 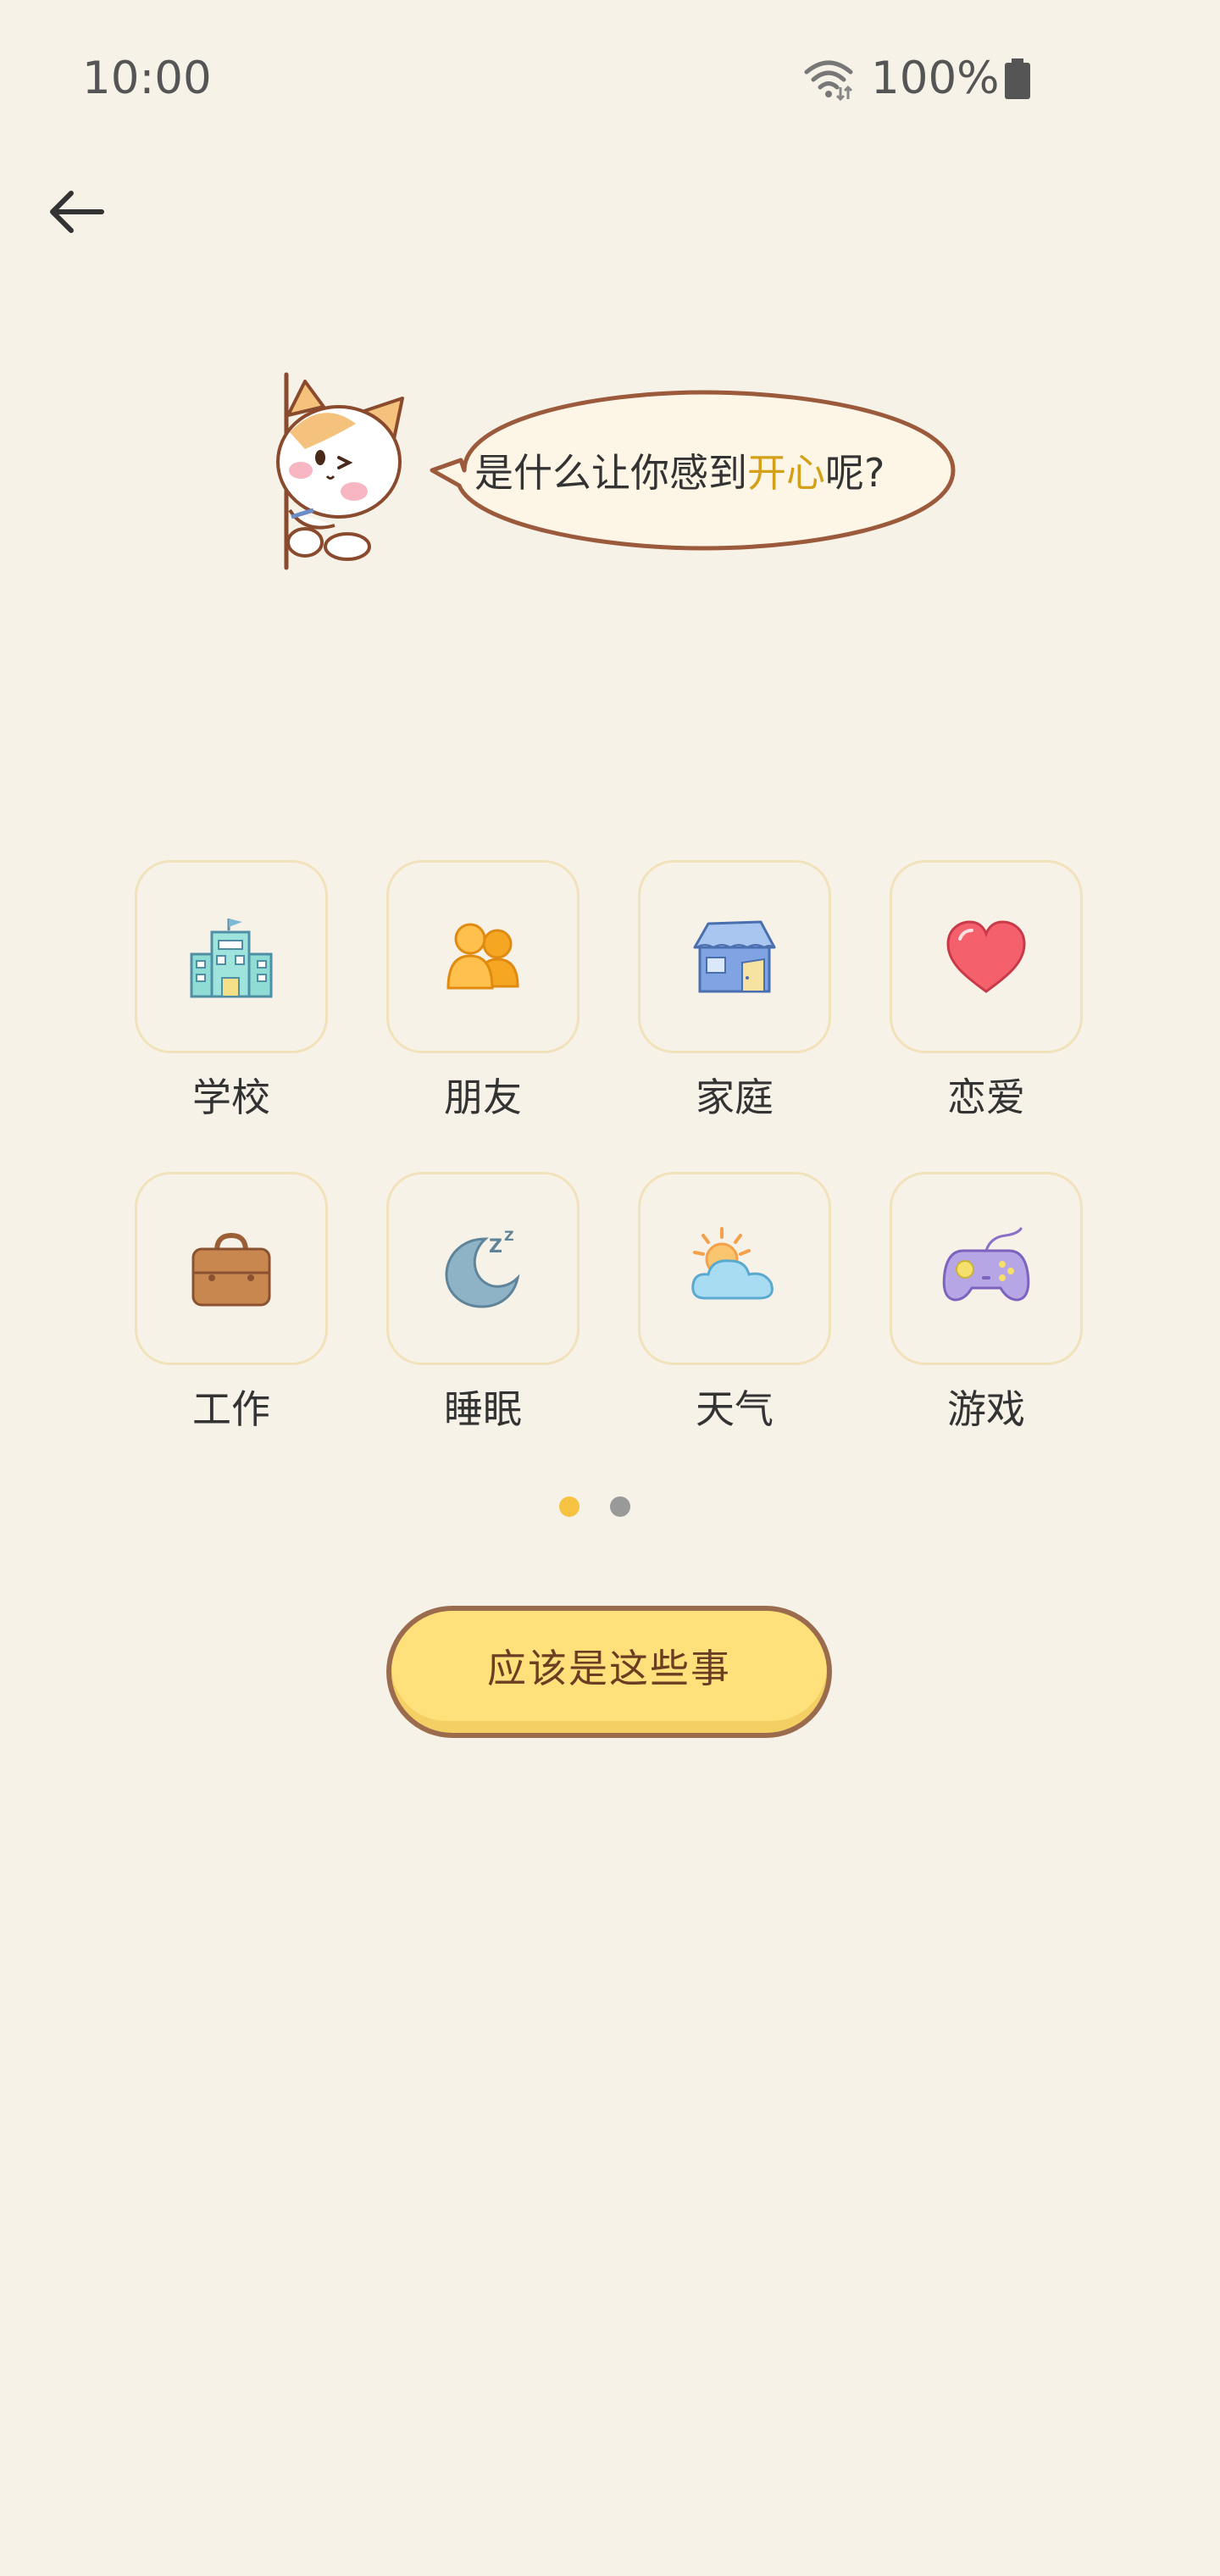 I want to click on prompt-highlight: 开心, so click(x=786, y=473).